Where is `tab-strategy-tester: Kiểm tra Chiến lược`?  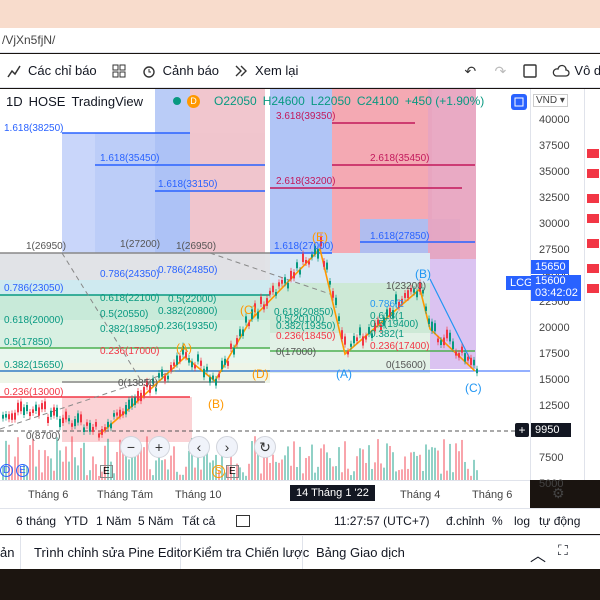 tab-strategy-tester: Kiểm tra Chiến lược is located at coordinates (251, 552).